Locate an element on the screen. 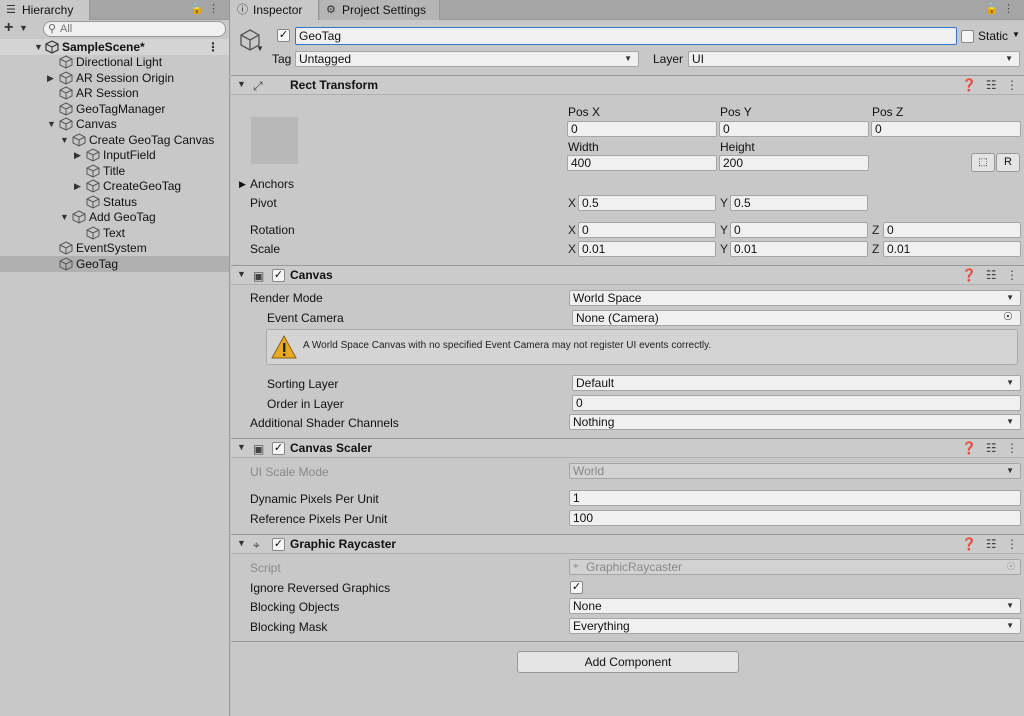 This screenshot has height=716, width=1024. dynamic-ppu-field: 1 is located at coordinates (795, 498).